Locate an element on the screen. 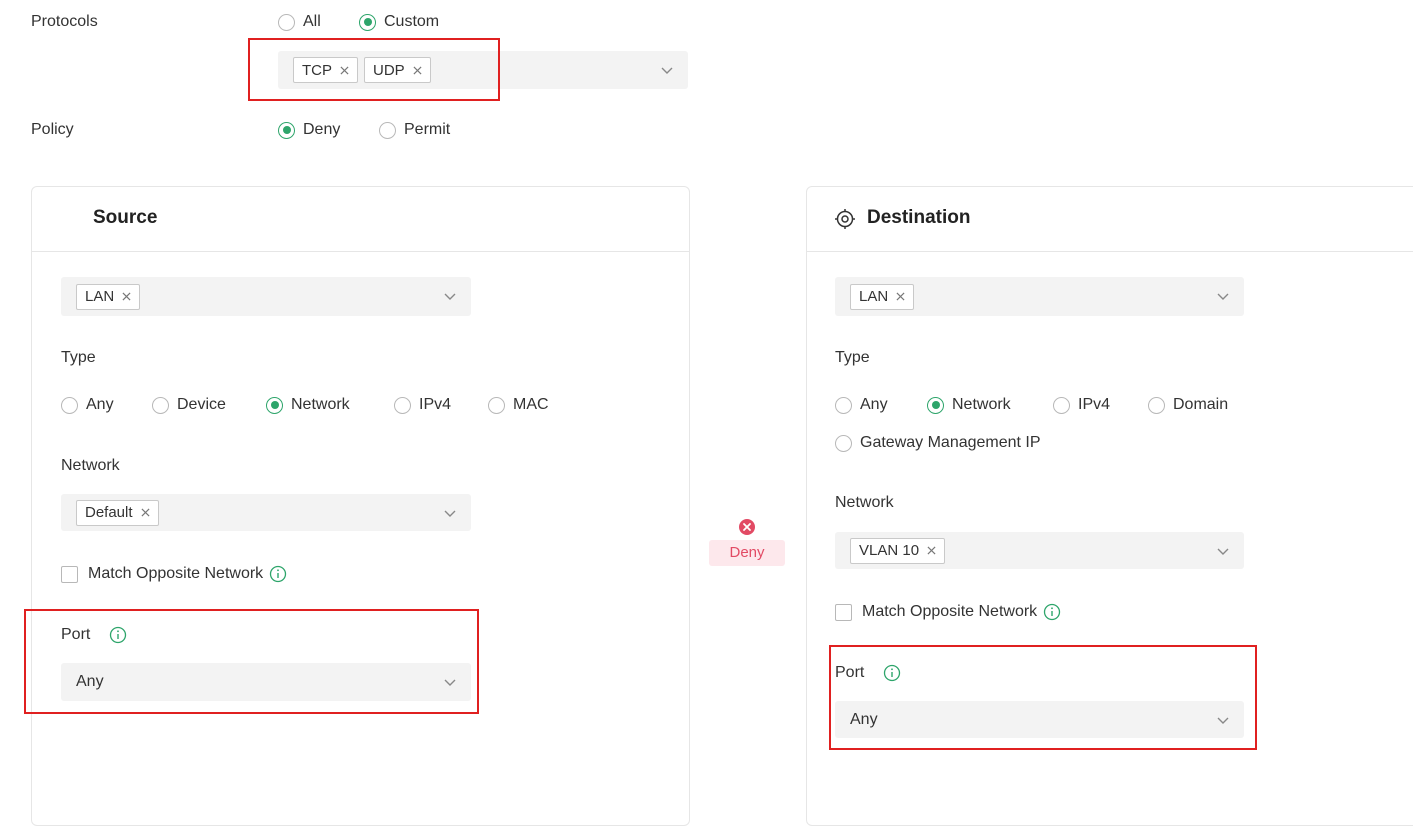  destination-type-network: Network is located at coordinates (969, 405).